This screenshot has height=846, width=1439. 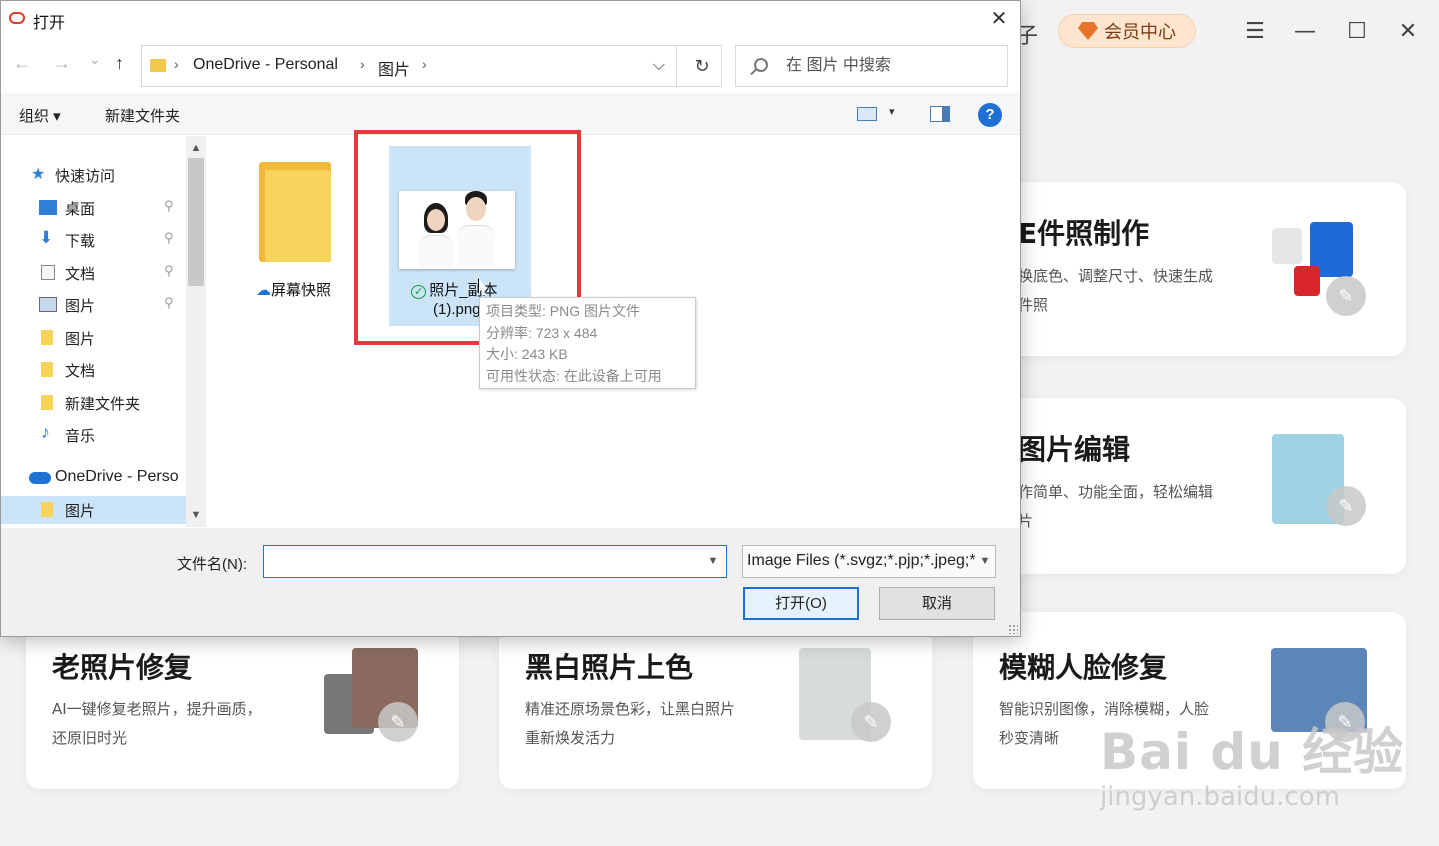 I want to click on desktop-icon, so click(x=48, y=207).